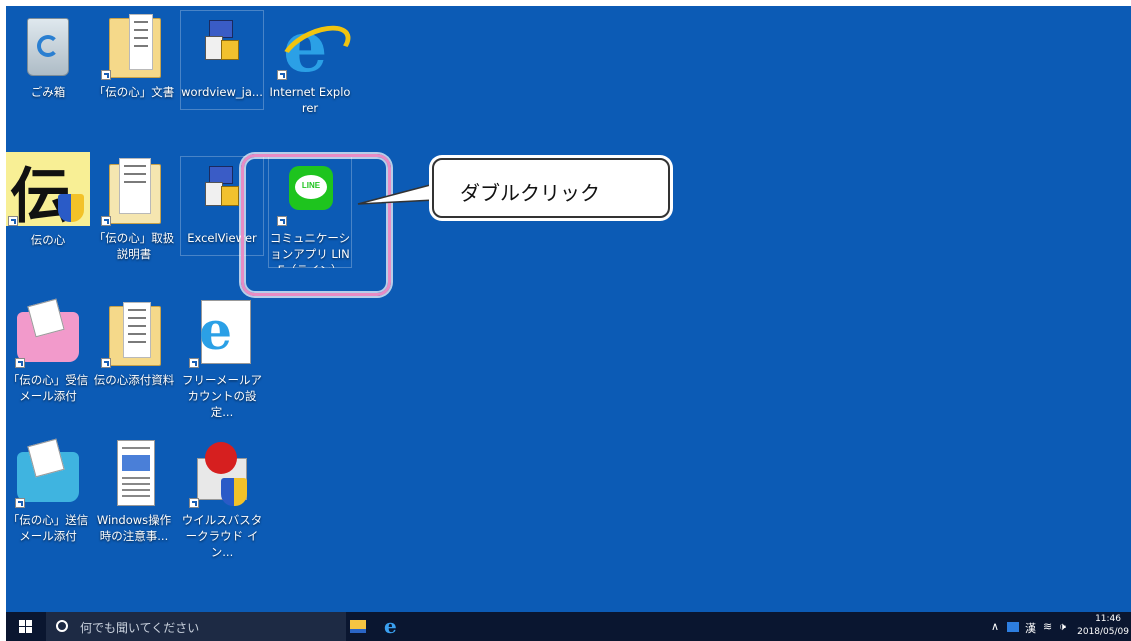 The width and height of the screenshot is (1131, 641). What do you see at coordinates (222, 45) in the screenshot?
I see `installer-icon` at bounding box center [222, 45].